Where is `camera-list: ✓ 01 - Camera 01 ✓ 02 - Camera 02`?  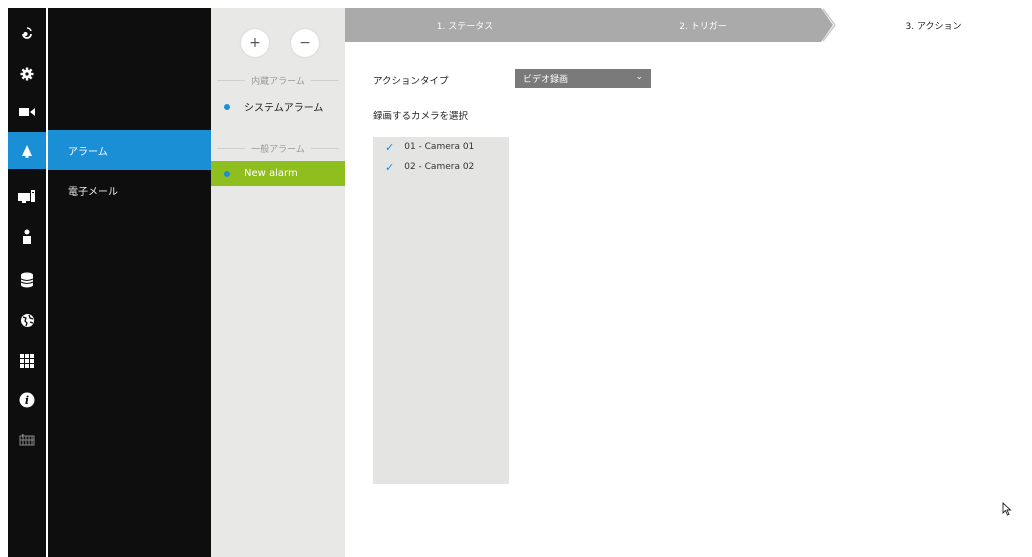 camera-list: ✓ 01 - Camera 01 ✓ 02 - Camera 02 is located at coordinates (441, 310).